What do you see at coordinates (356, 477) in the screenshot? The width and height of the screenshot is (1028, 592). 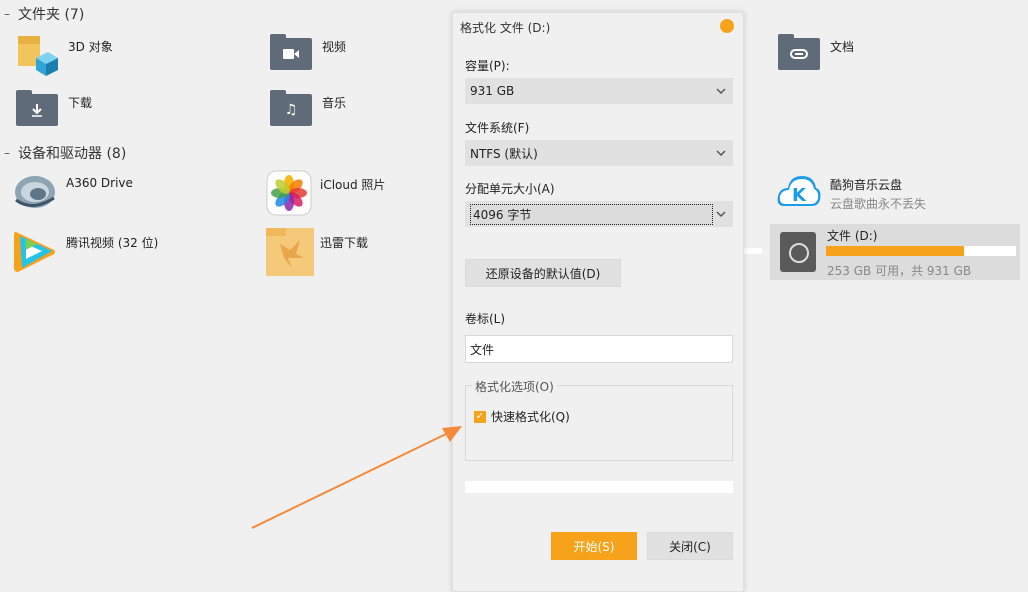 I see `annotation-arrow` at bounding box center [356, 477].